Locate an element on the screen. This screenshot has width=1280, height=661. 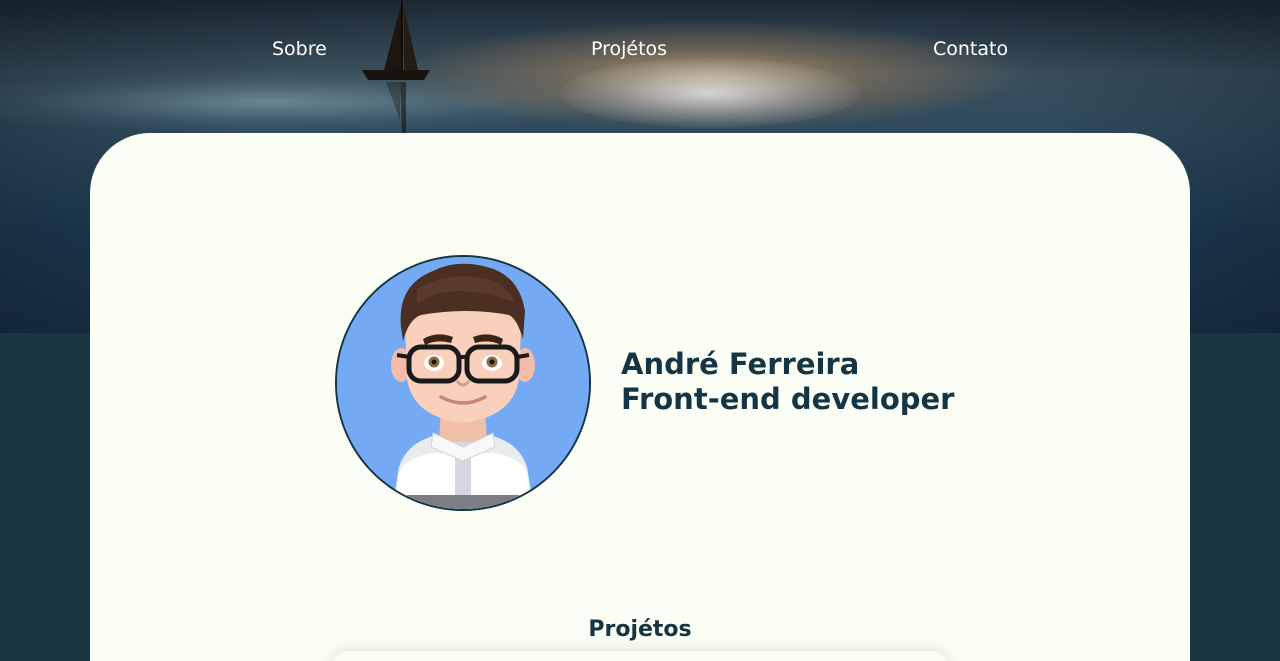
avatar-illustration is located at coordinates (463, 383).